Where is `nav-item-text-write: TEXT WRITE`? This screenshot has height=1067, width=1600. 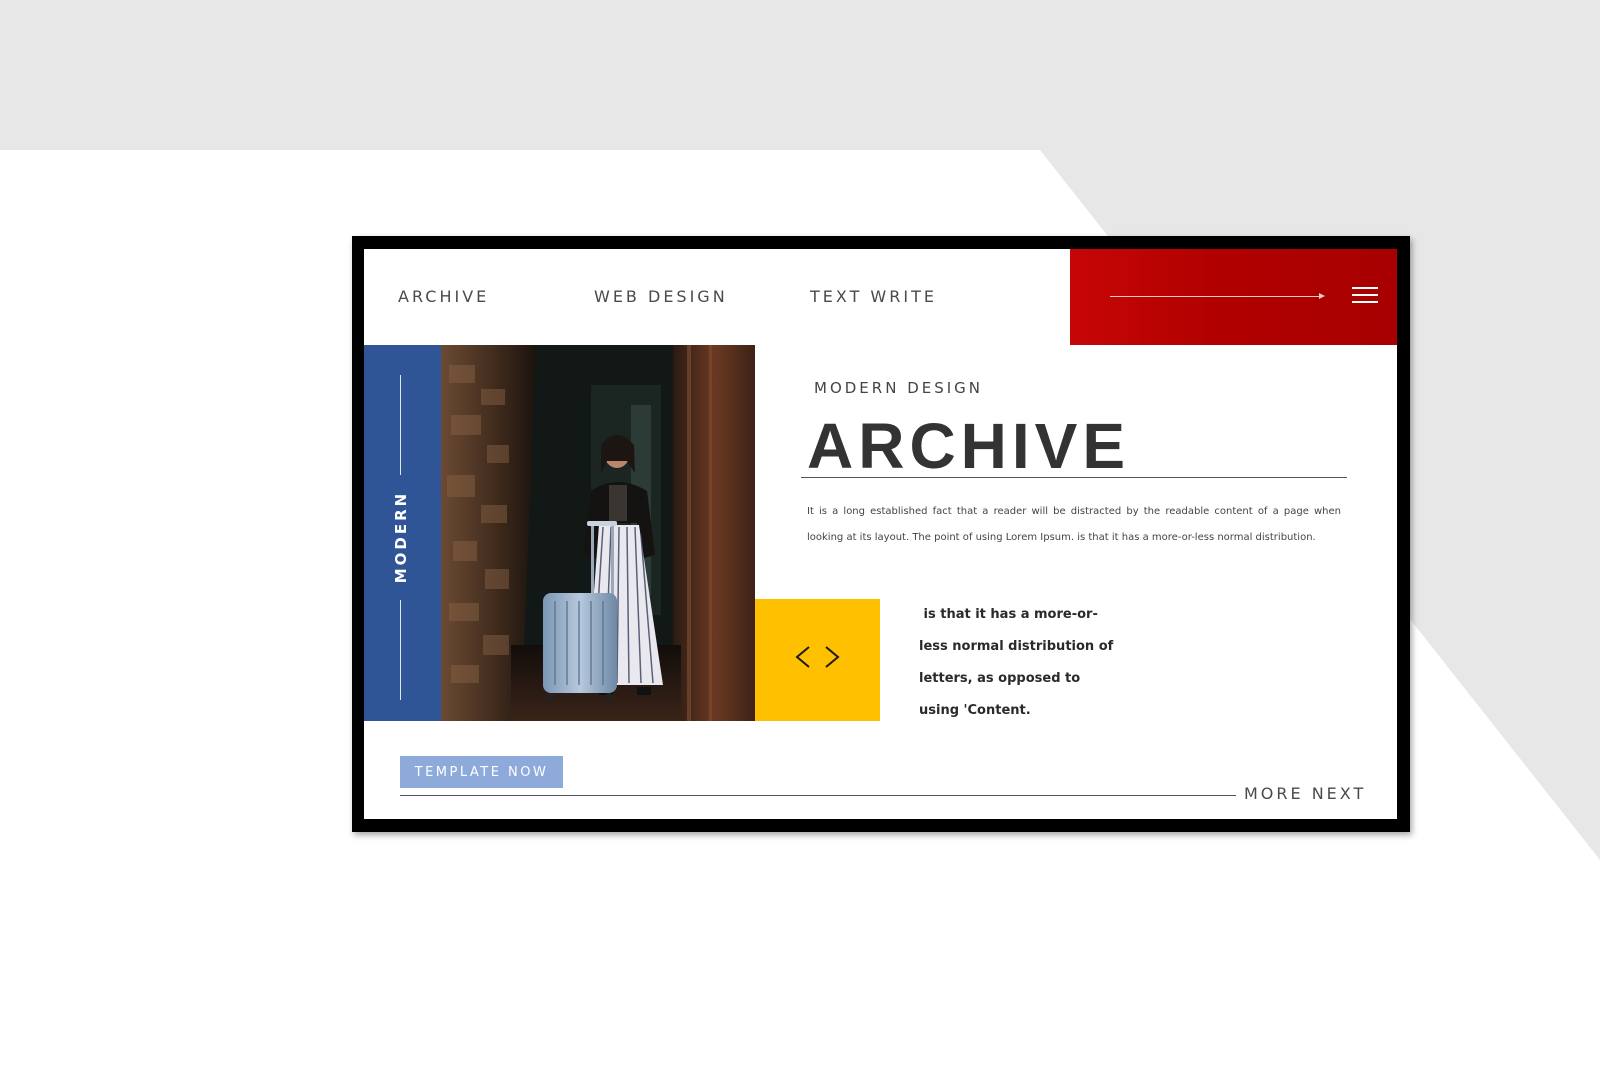 nav-item-text-write: TEXT WRITE is located at coordinates (873, 296).